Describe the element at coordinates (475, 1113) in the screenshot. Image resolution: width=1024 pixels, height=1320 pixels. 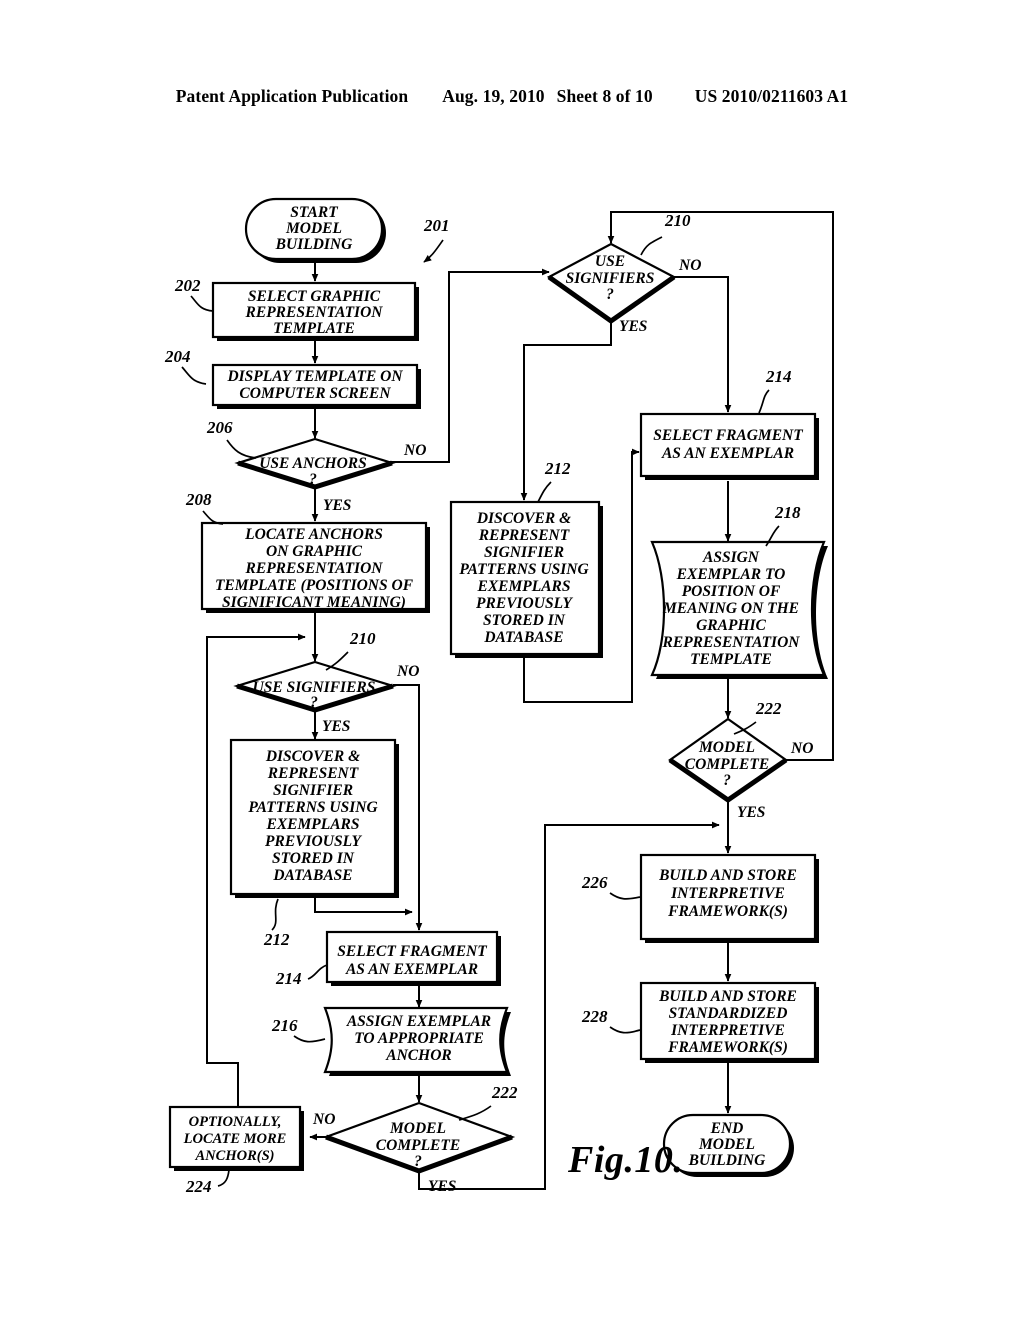
I see `ref-222-left-leader` at that location.